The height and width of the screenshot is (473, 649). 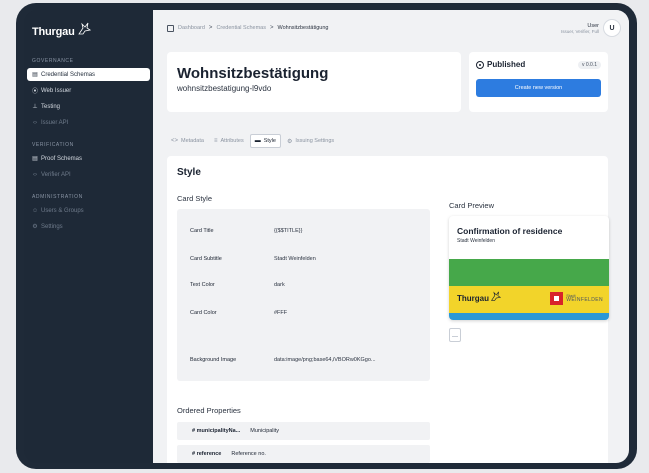 I want to click on sidebar-item-label: Issuer API, so click(x=55, y=122).